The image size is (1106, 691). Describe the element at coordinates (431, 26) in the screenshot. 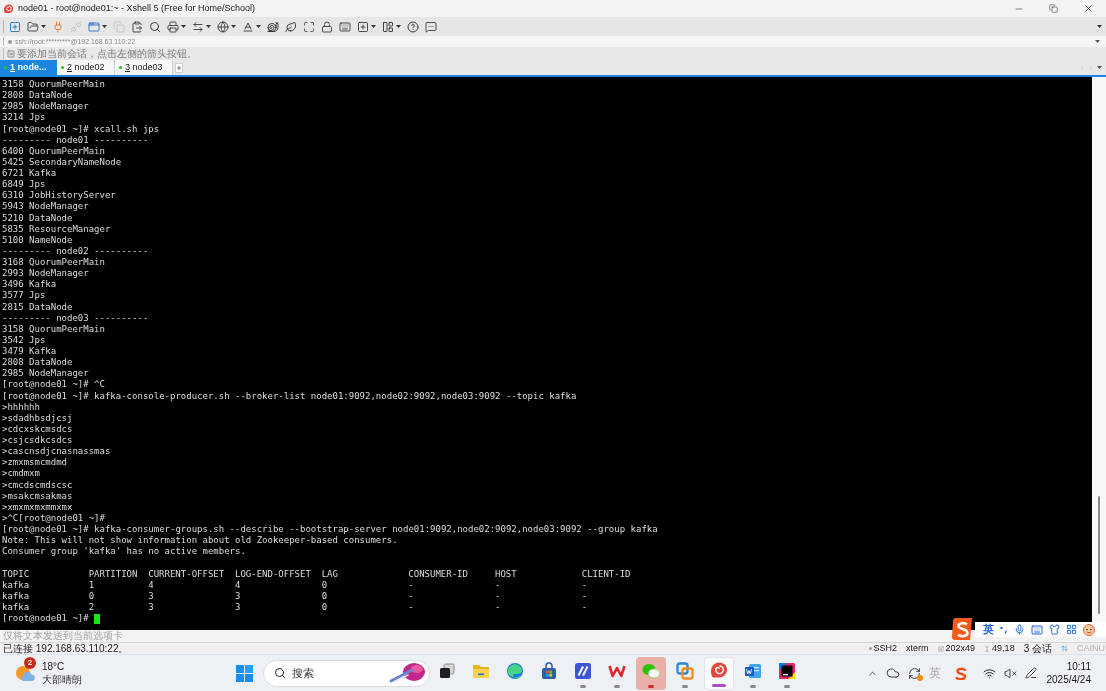

I see `chat-icon` at that location.